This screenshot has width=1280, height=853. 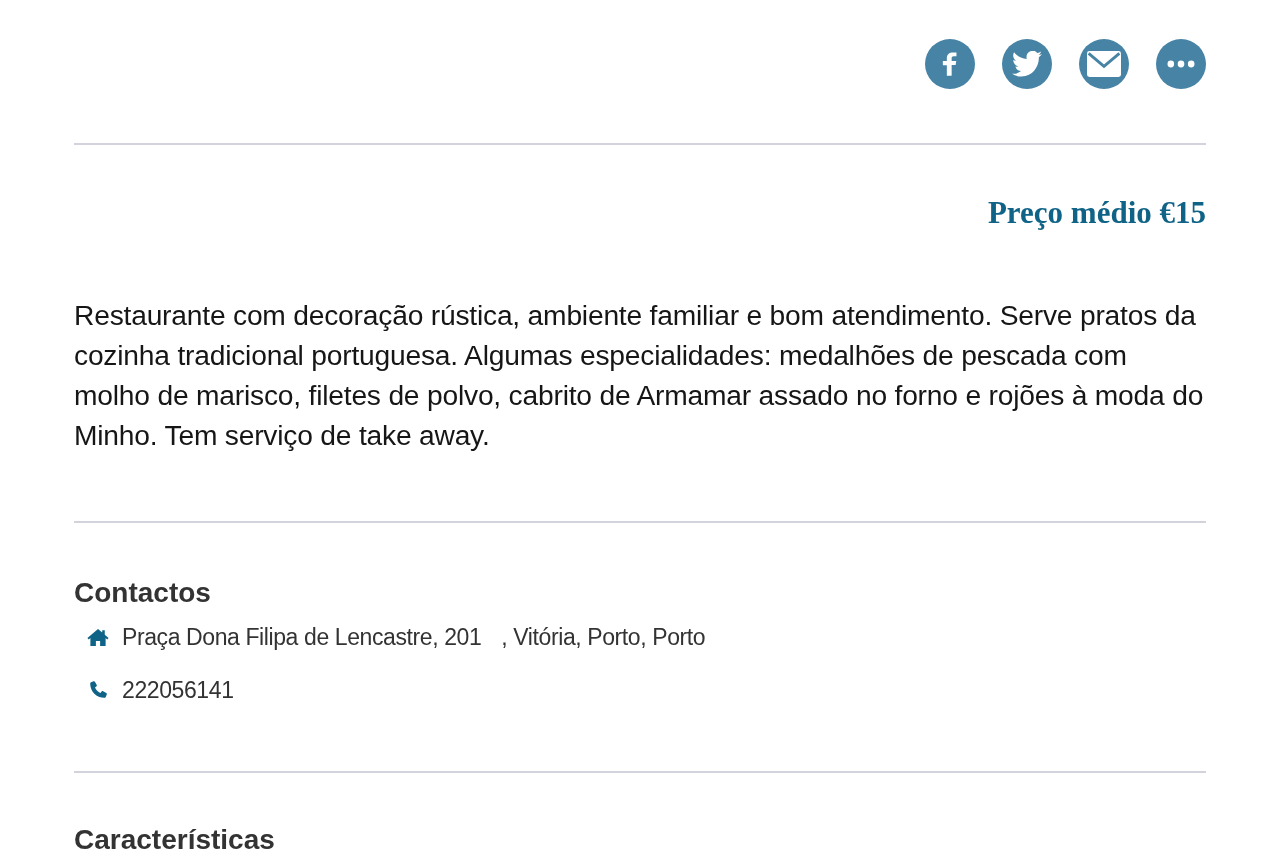 What do you see at coordinates (302, 637) in the screenshot?
I see `address-text: Praça Dona Filipa de Lencastre, 201` at bounding box center [302, 637].